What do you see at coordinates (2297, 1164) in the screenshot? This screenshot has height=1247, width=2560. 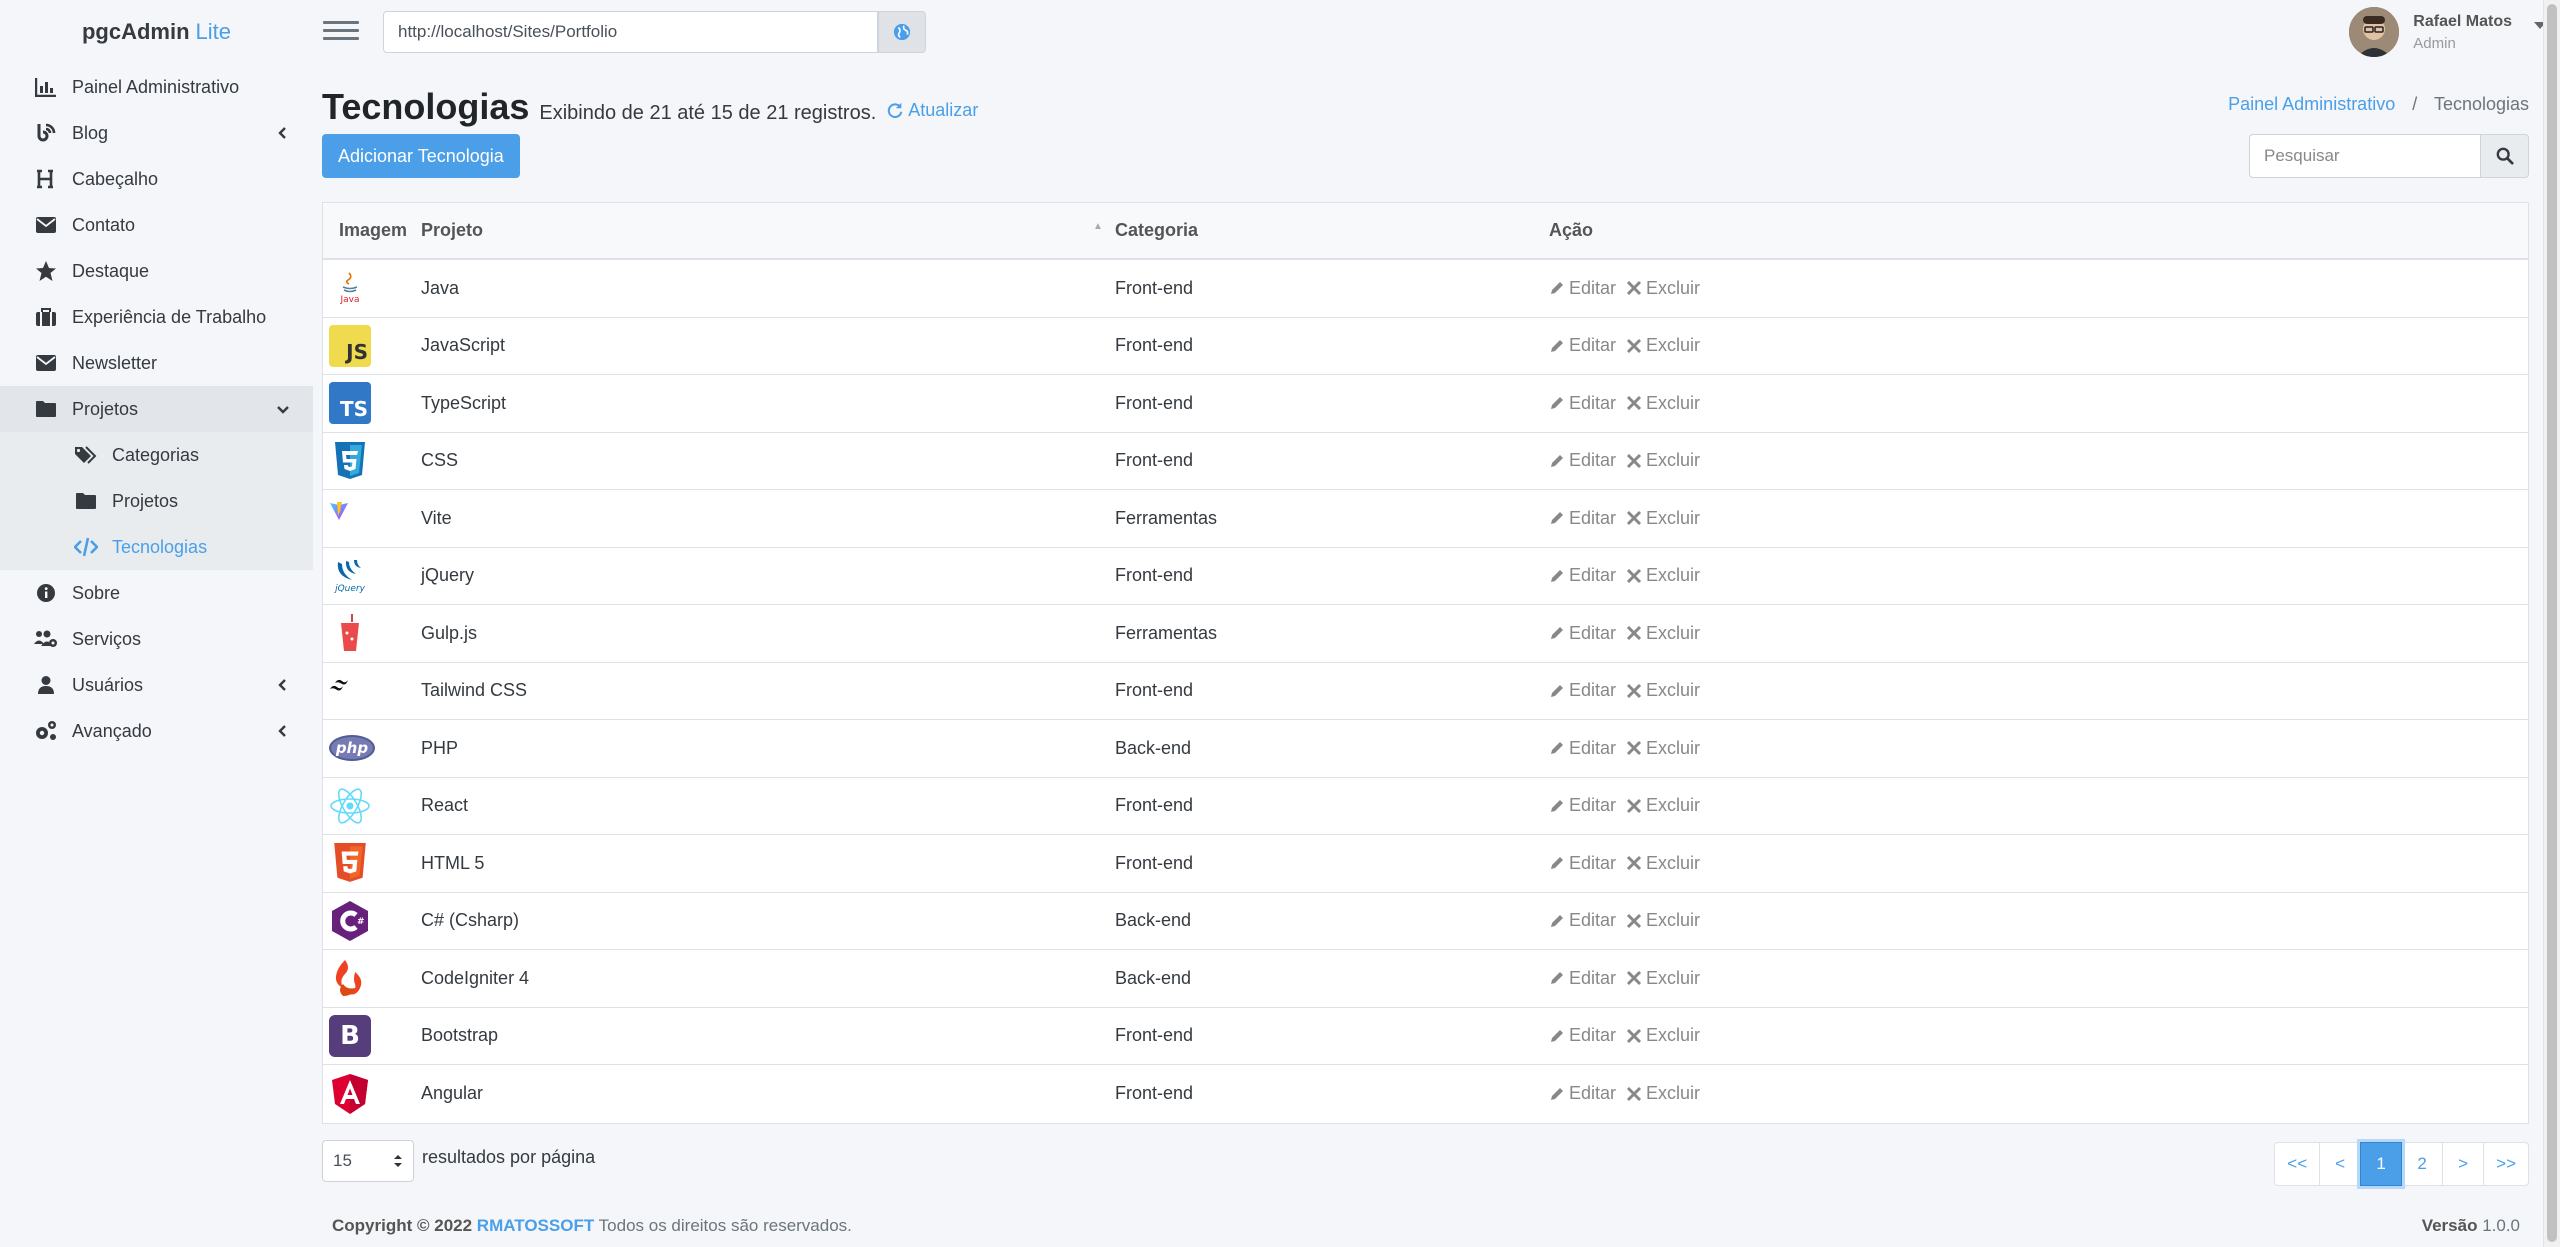 I see `first-page-button: <<` at bounding box center [2297, 1164].